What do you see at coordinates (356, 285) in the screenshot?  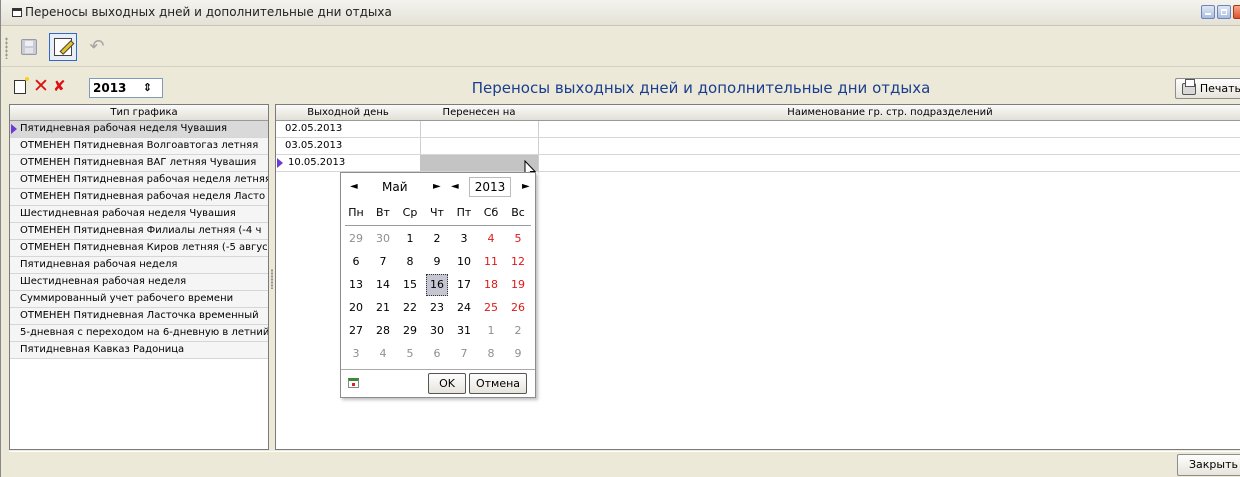 I see `calendar-day: 13` at bounding box center [356, 285].